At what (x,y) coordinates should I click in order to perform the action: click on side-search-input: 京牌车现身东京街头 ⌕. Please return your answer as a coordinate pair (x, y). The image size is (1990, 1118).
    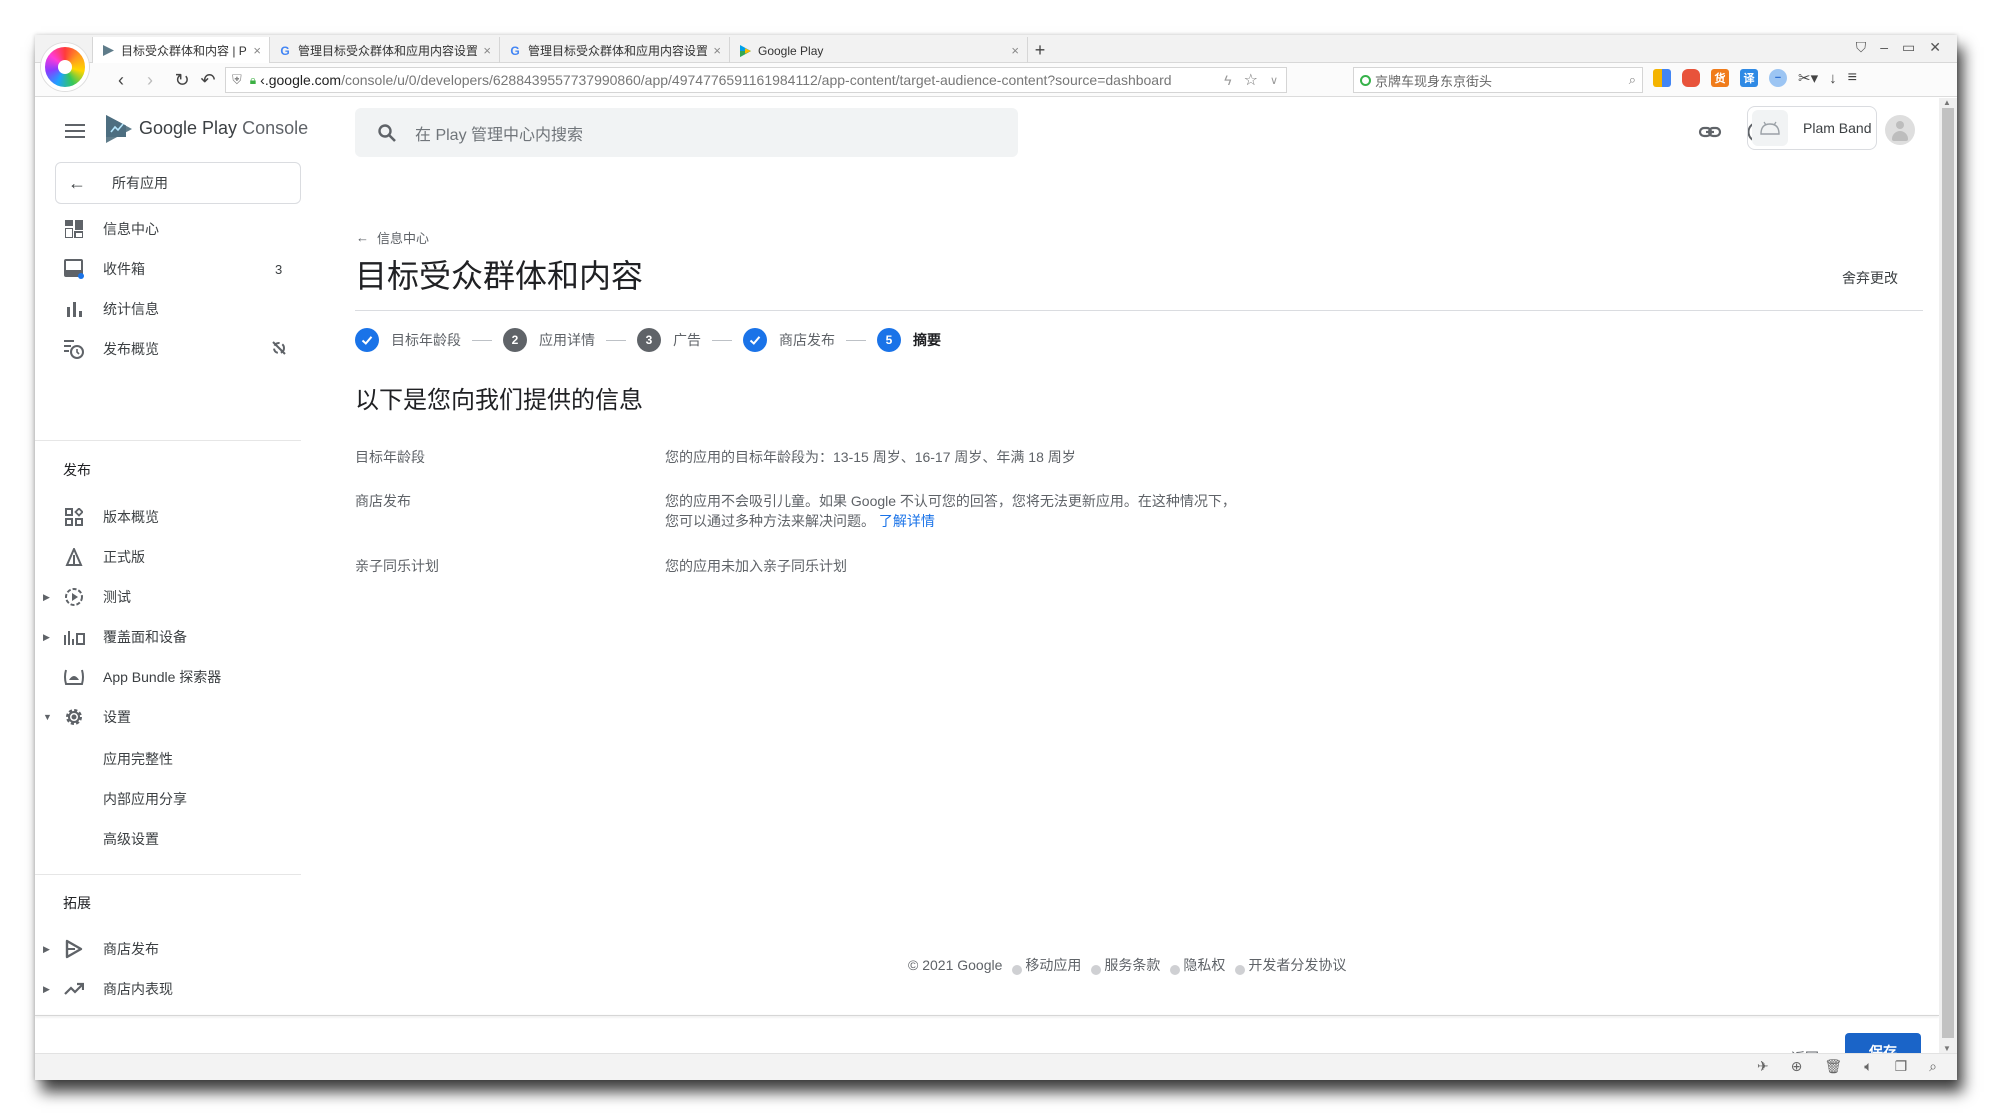
    Looking at the image, I should click on (1498, 80).